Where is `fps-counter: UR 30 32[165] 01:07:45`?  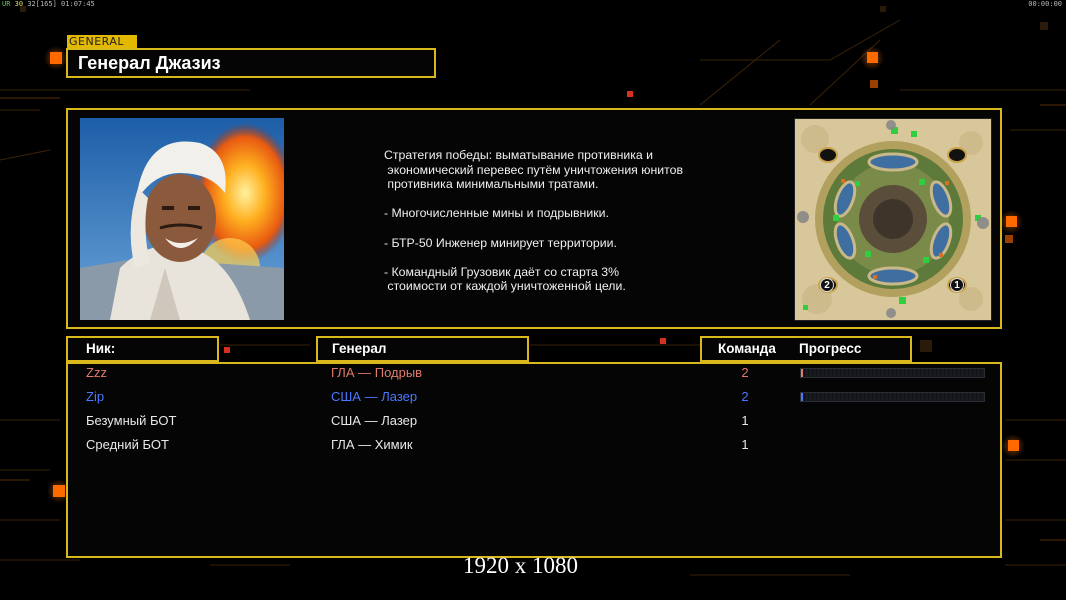 fps-counter: UR 30 32[165] 01:07:45 is located at coordinates (48, 4).